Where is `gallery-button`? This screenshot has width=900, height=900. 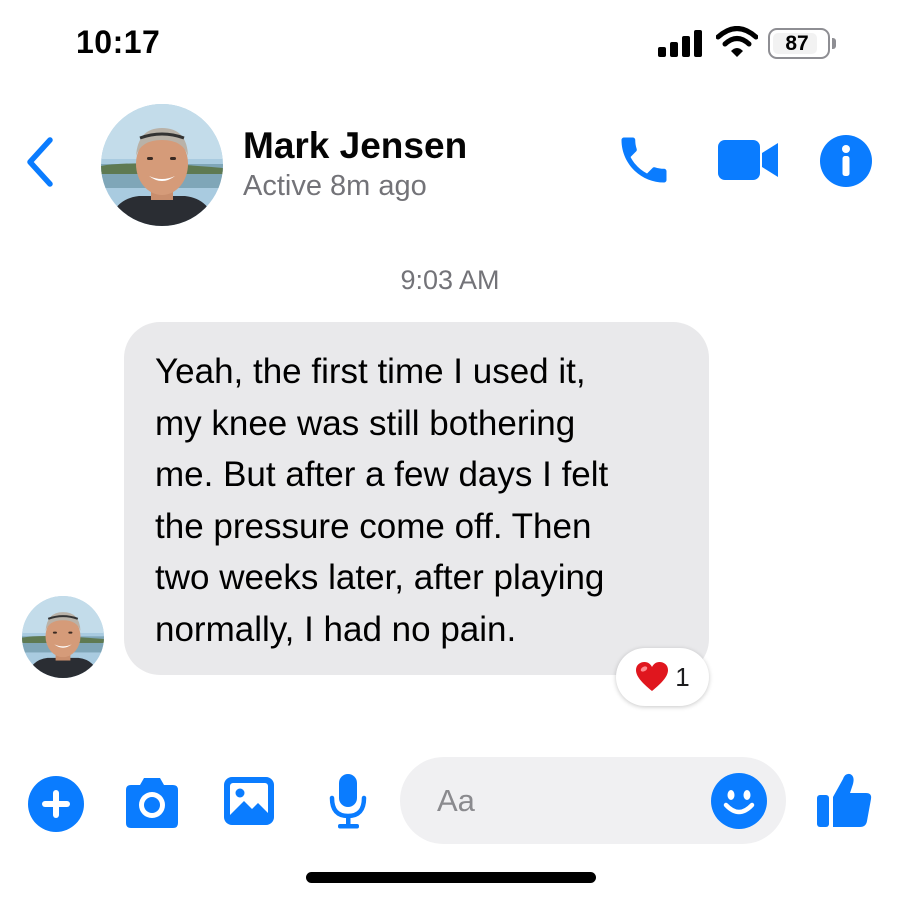 gallery-button is located at coordinates (249, 801).